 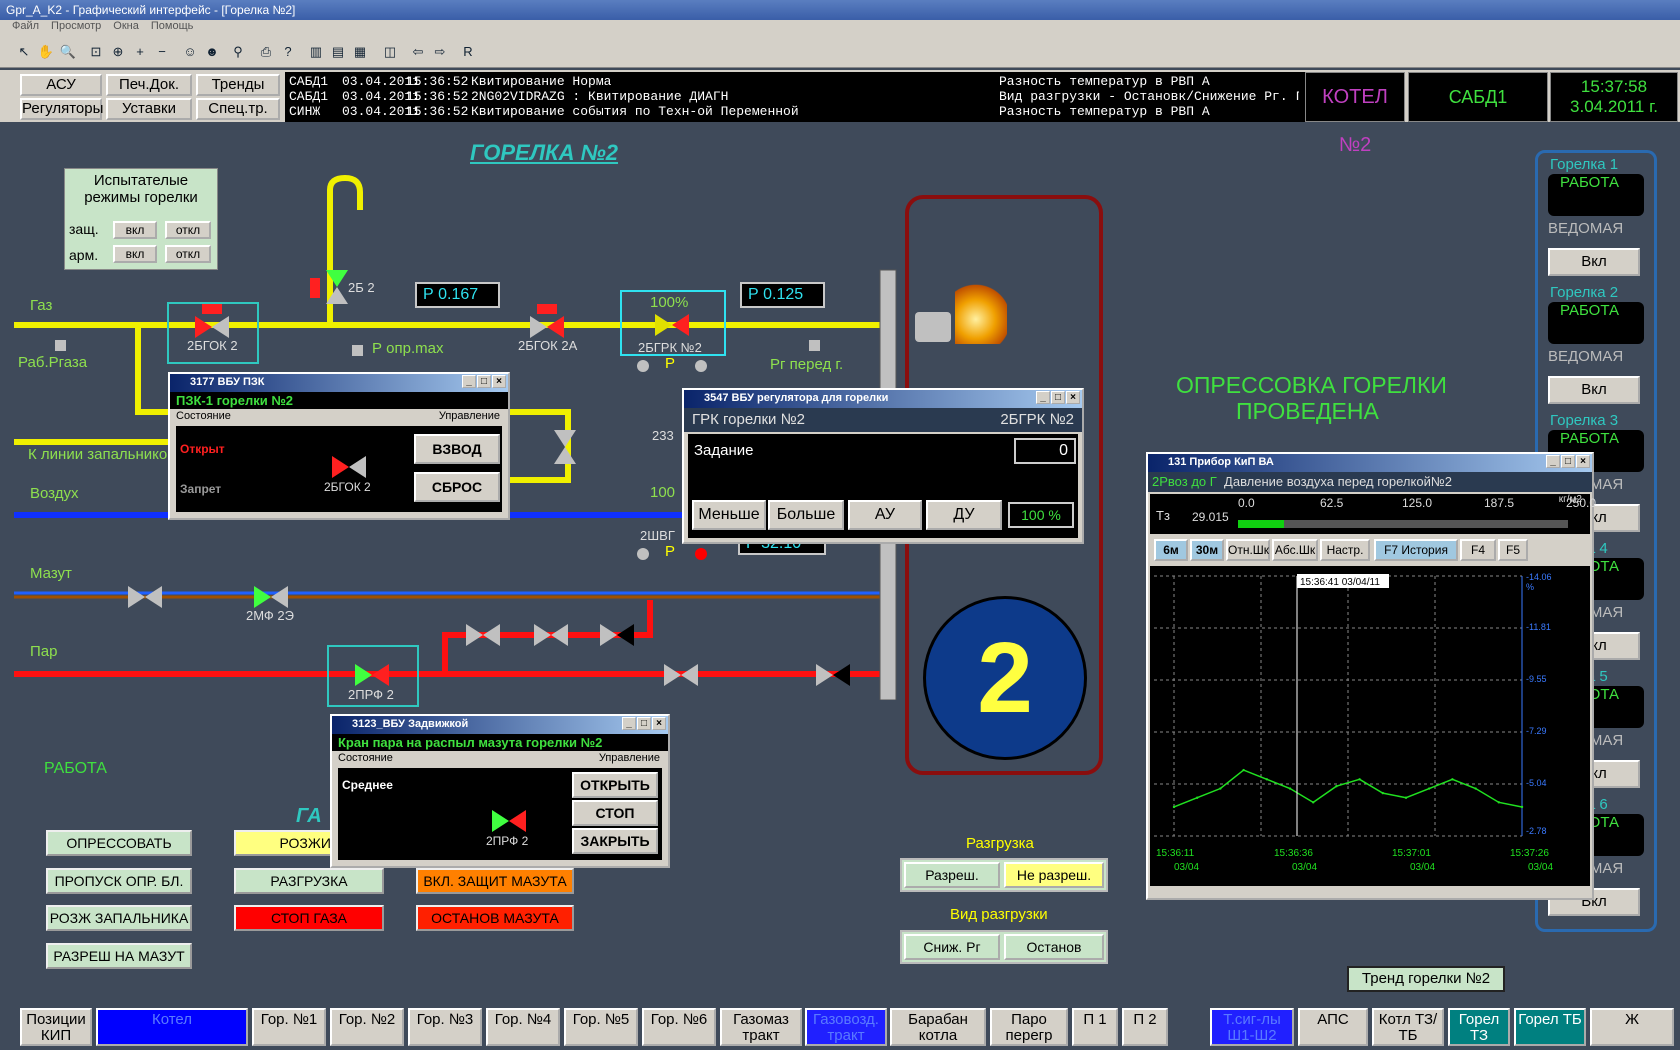 I want to click on trend-tab: 30м, so click(x=1207, y=550).